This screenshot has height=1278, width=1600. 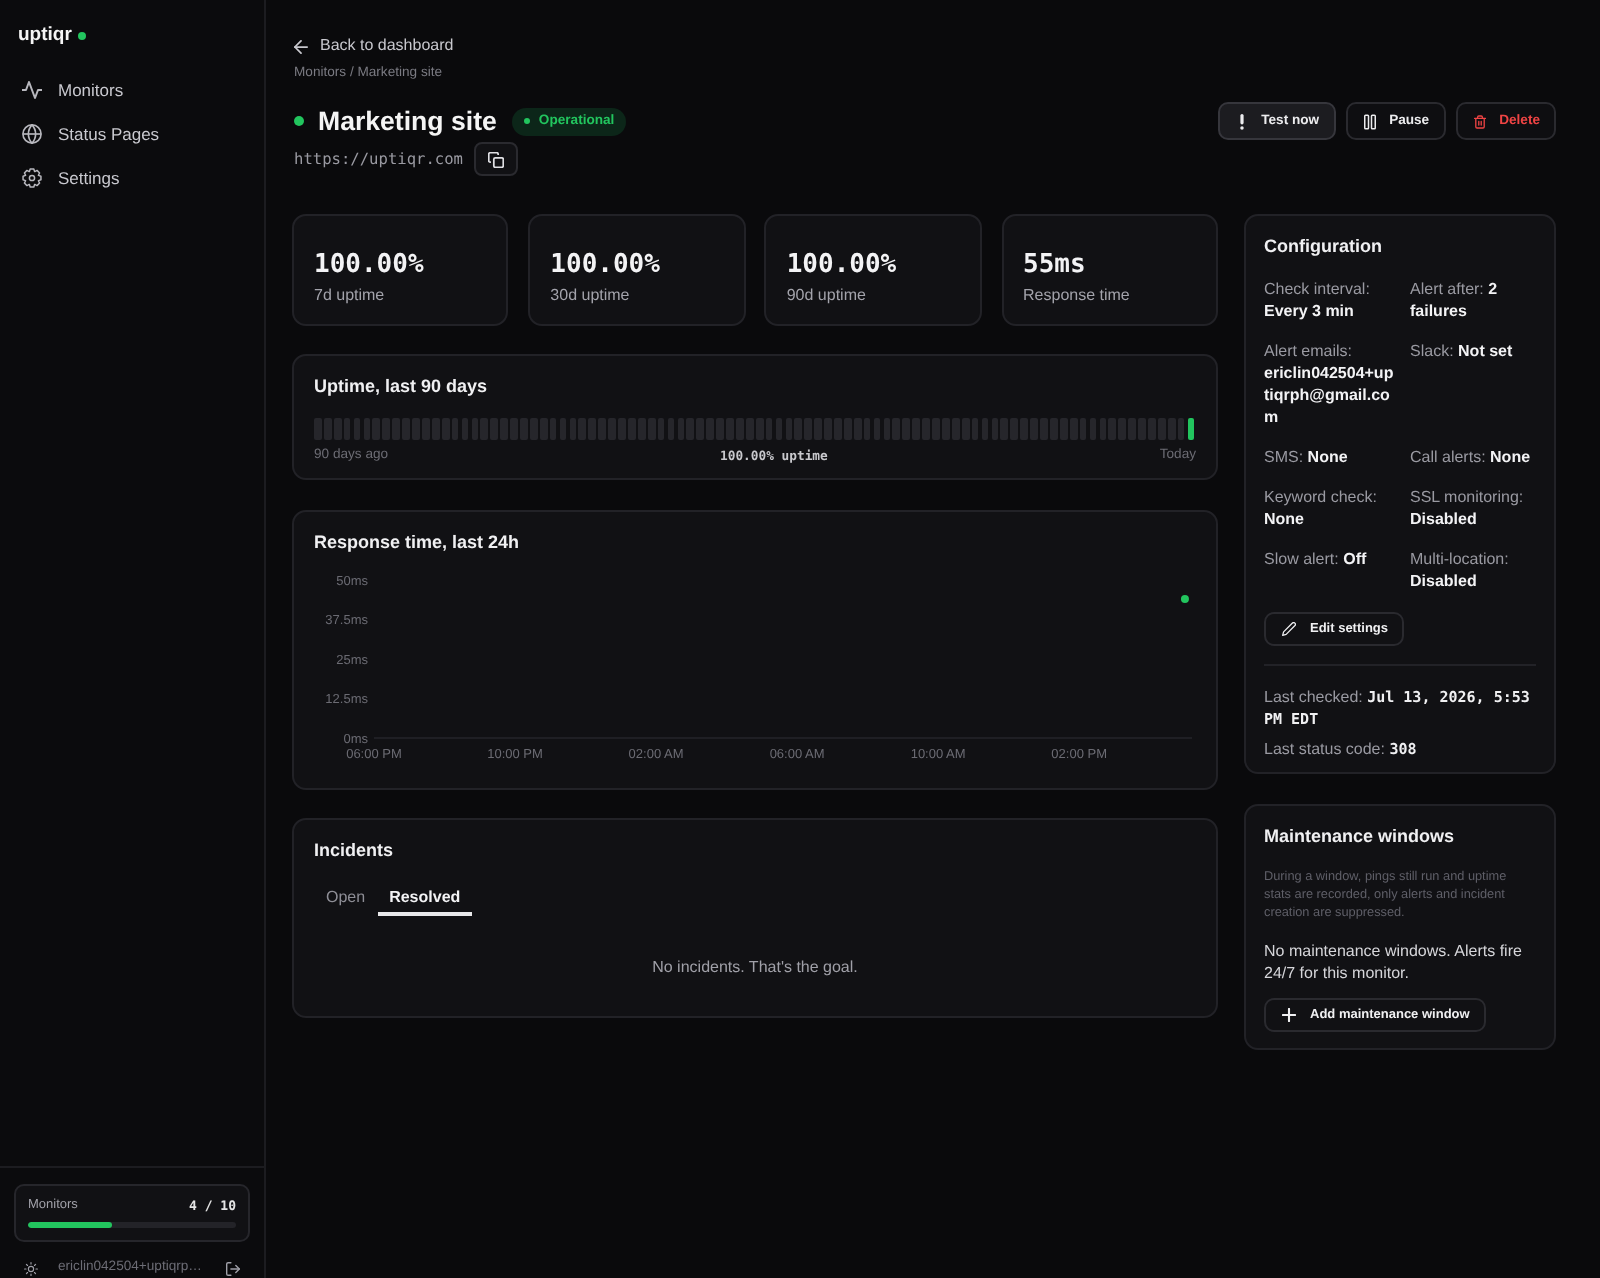 What do you see at coordinates (1055, 265) in the screenshot?
I see `stat-value: 55ms` at bounding box center [1055, 265].